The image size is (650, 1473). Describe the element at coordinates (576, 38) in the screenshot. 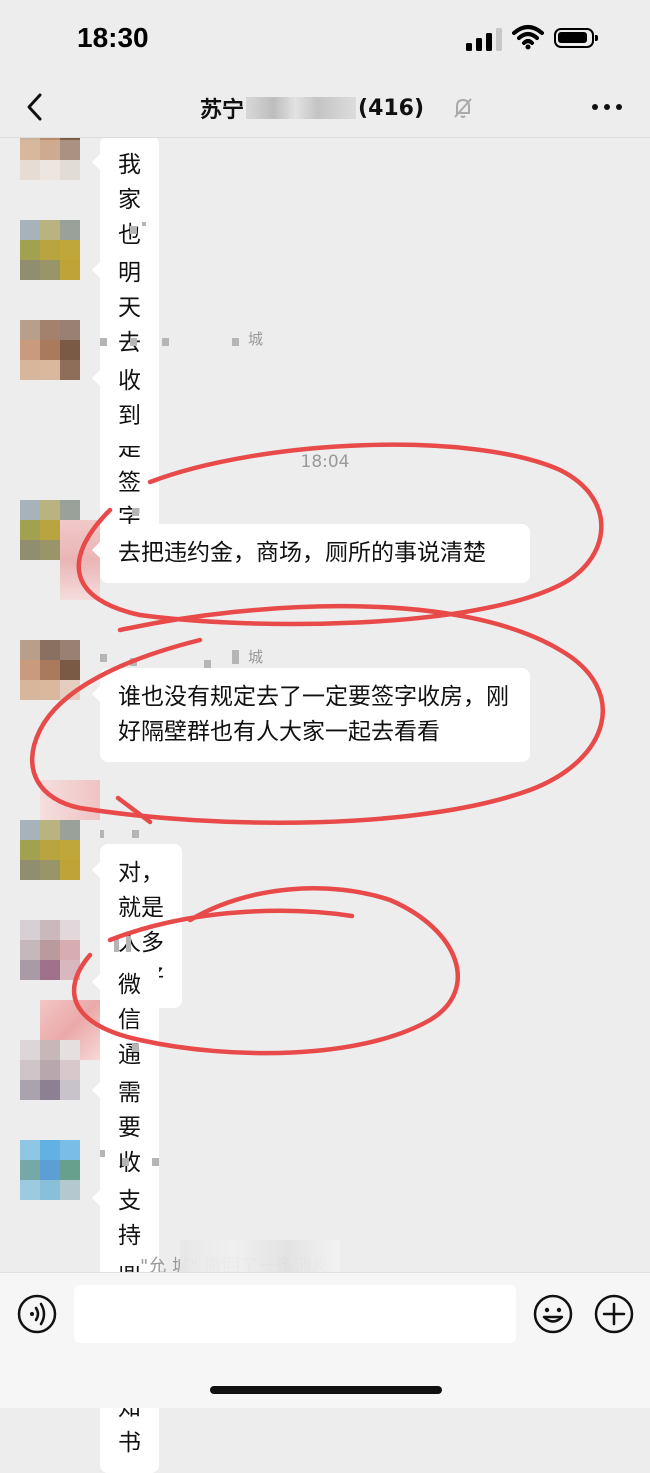

I see `battery-icon` at that location.